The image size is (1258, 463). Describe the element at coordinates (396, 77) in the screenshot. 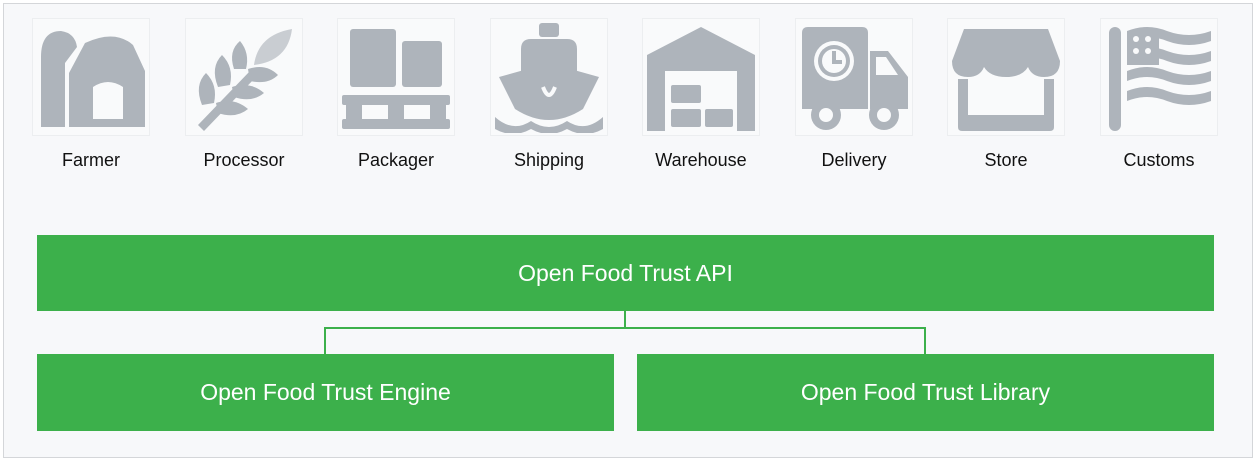

I see `pallet-boxes-icon` at that location.